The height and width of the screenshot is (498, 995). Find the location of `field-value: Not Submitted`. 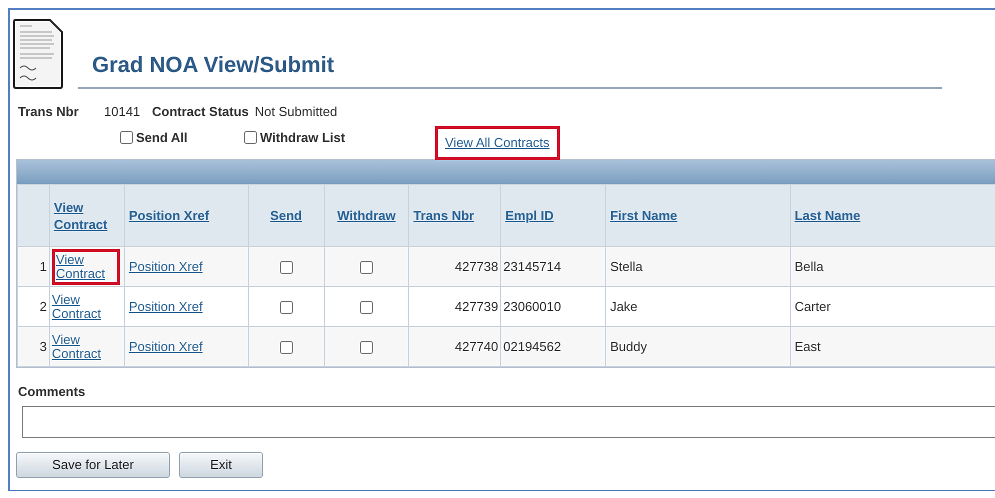

field-value: Not Submitted is located at coordinates (296, 112).